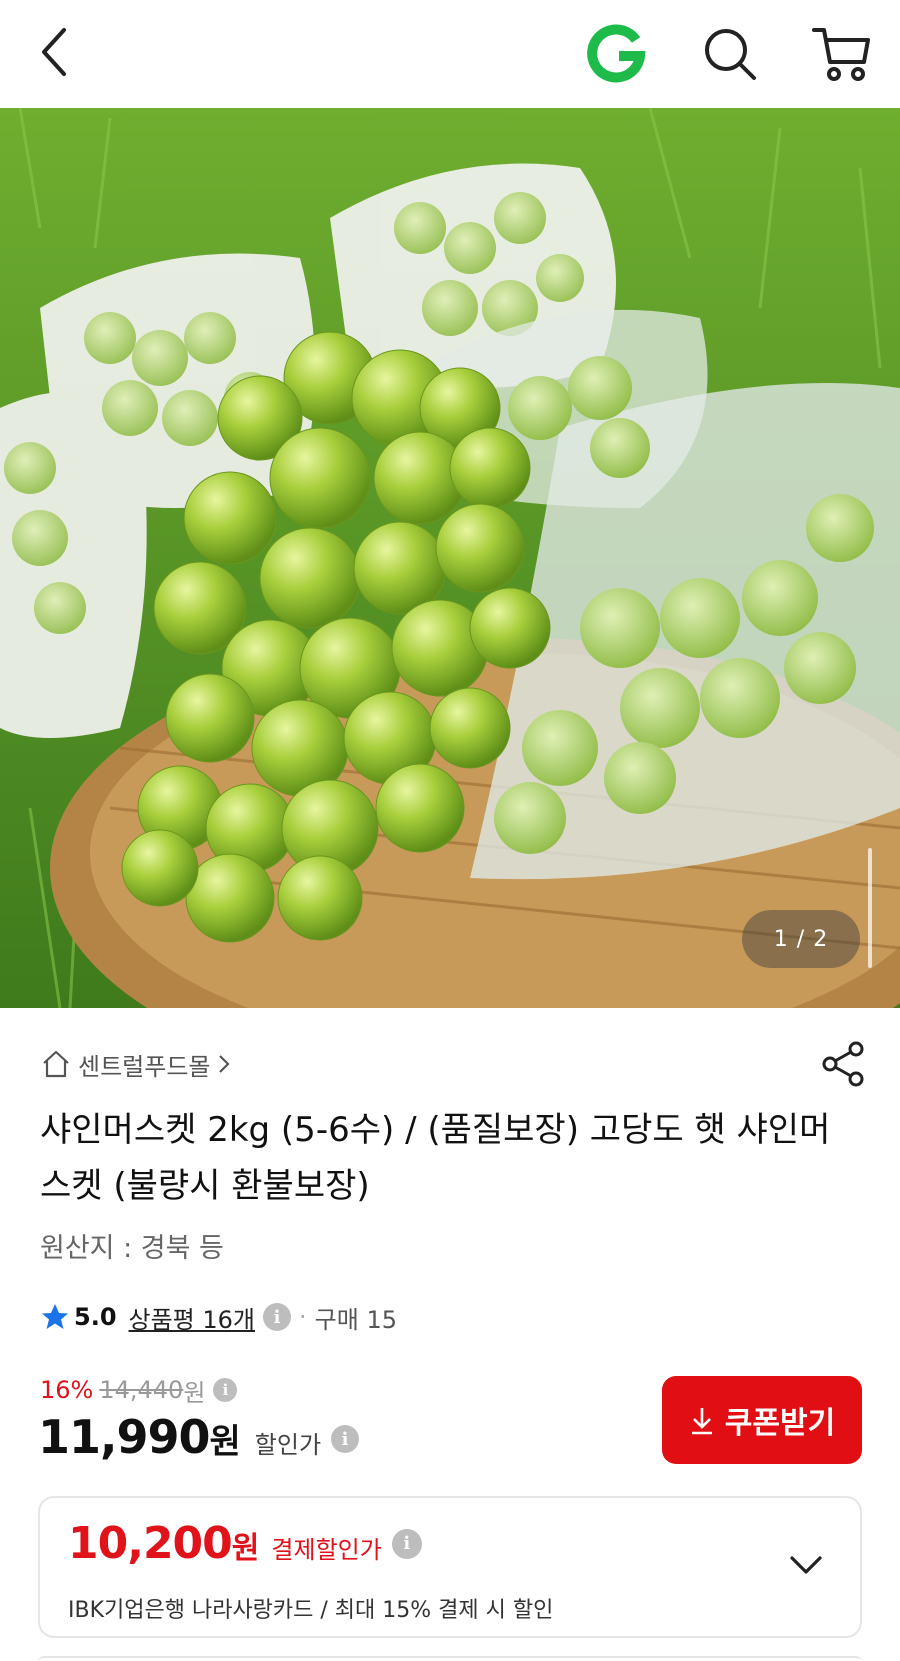 This screenshot has width=900, height=1661. I want to click on get-coupon-button: 쿠폰받기, so click(762, 1420).